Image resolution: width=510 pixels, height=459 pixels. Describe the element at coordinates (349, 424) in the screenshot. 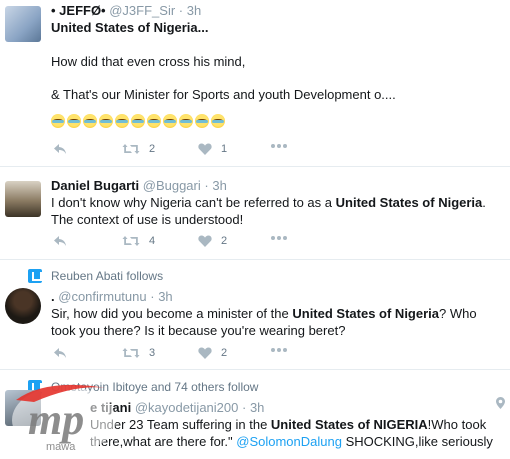

I see `highlighted-term: United States of NIGERIA` at that location.